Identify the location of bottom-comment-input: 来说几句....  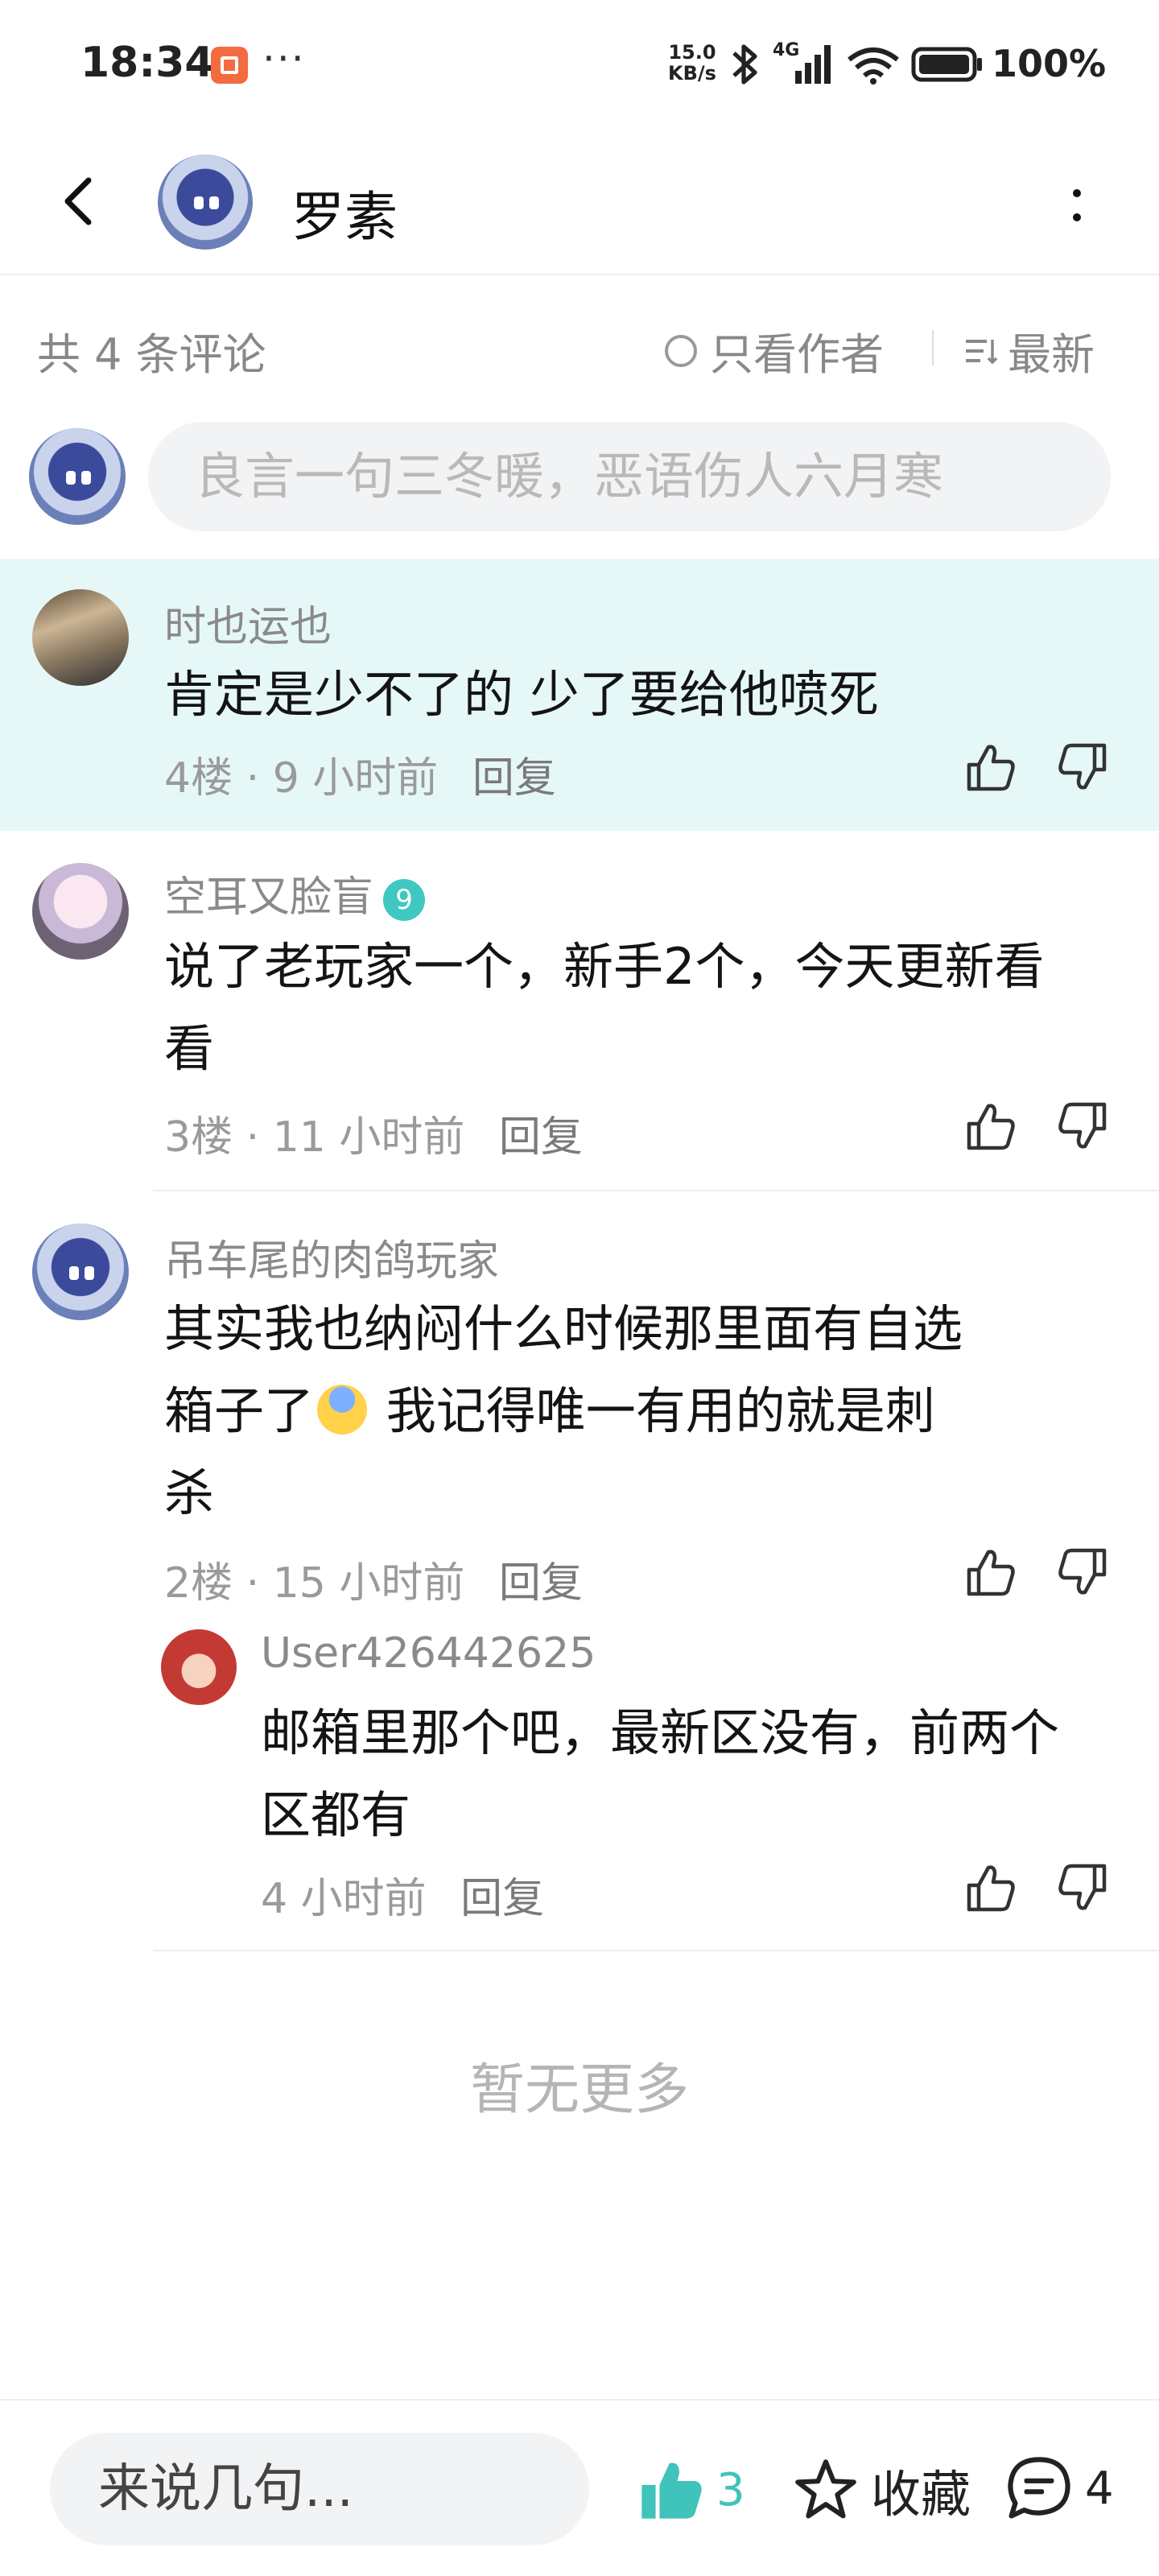
(319, 2489).